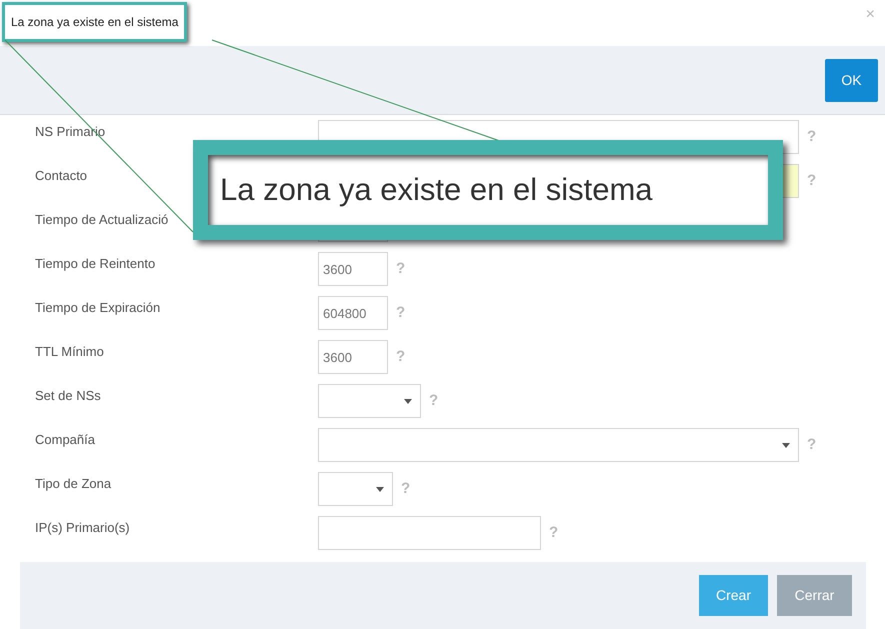  What do you see at coordinates (69, 352) in the screenshot?
I see `field-label: TTL Mínimo` at bounding box center [69, 352].